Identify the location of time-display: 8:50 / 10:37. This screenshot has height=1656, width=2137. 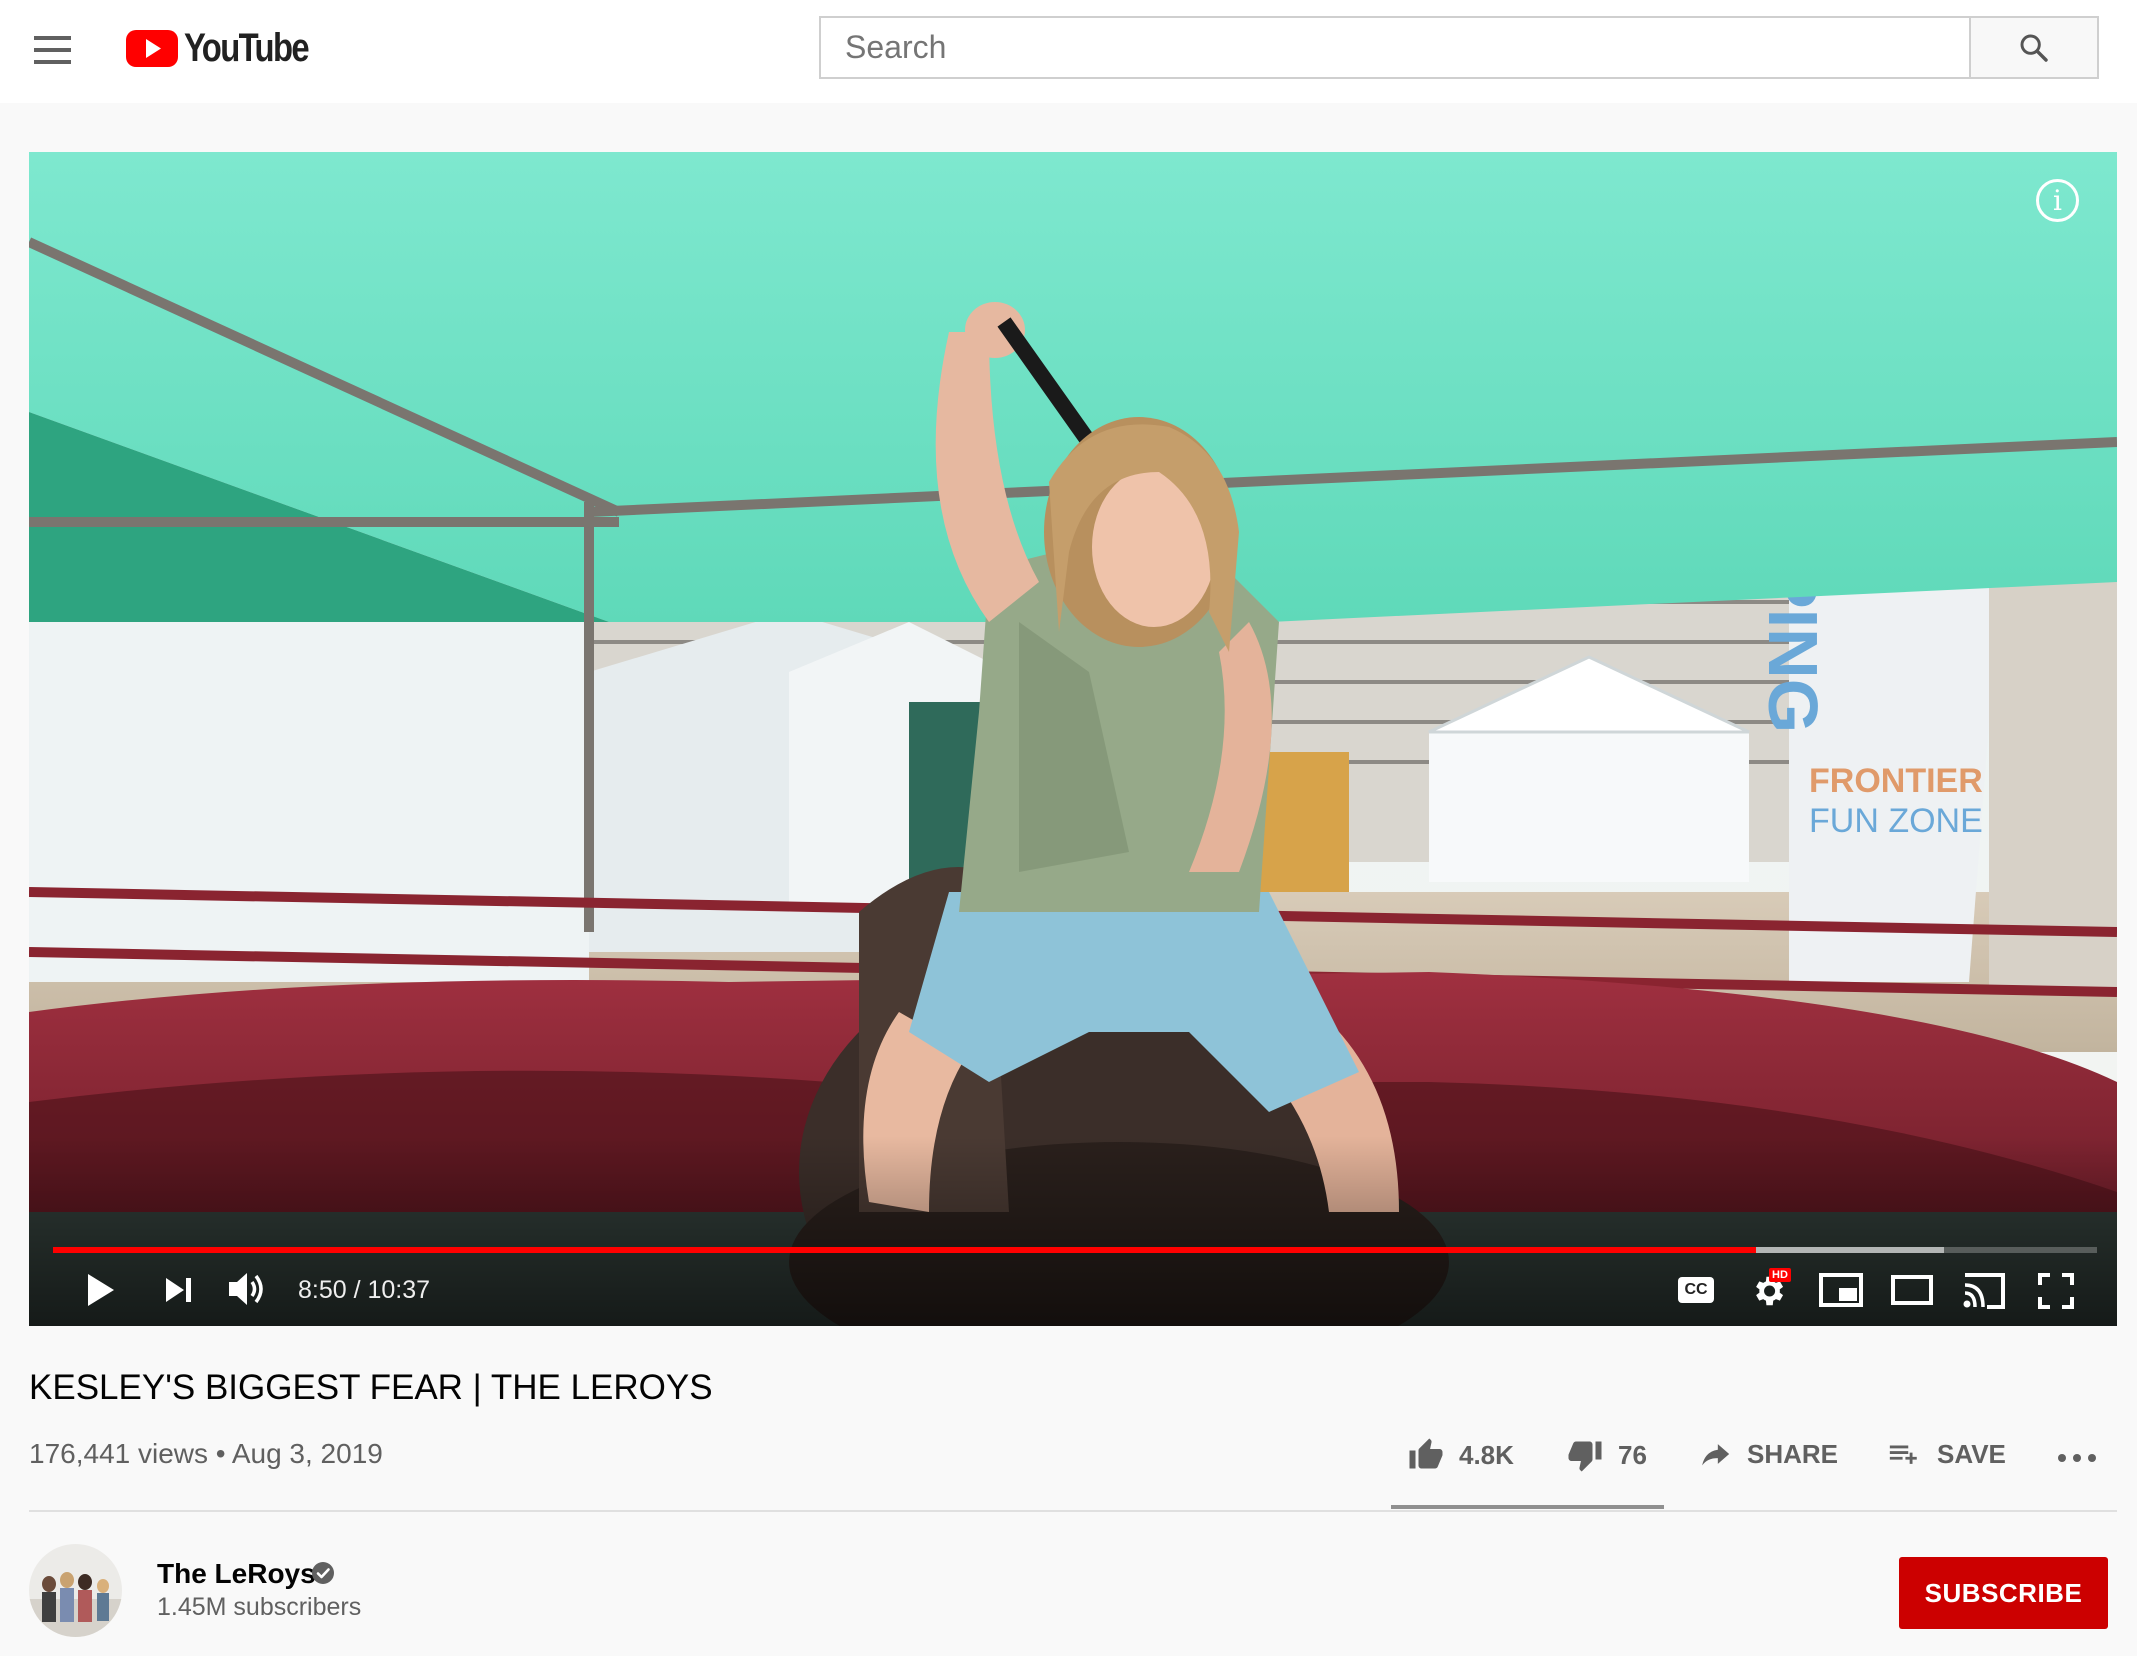
(364, 1290).